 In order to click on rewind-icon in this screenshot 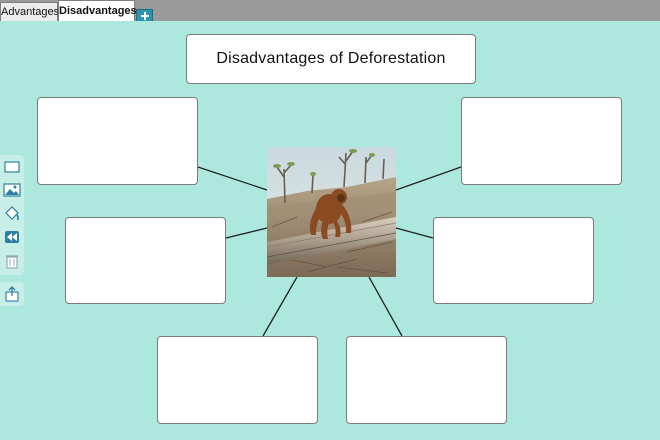, I will do `click(12, 237)`.